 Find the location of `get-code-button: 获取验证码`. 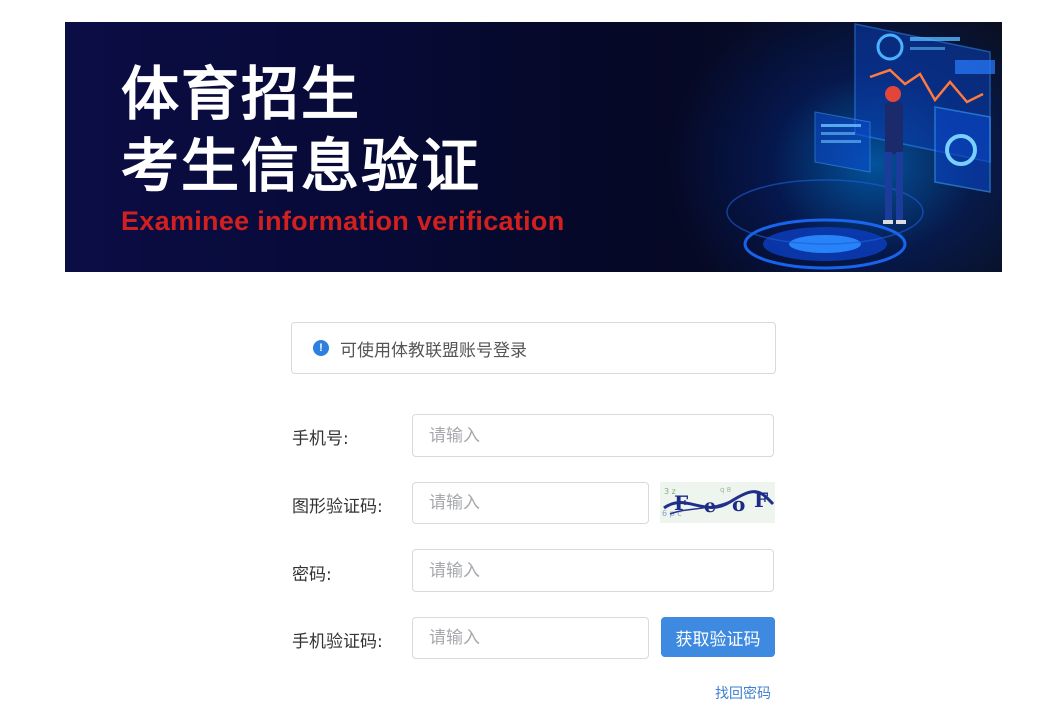

get-code-button: 获取验证码 is located at coordinates (718, 637).